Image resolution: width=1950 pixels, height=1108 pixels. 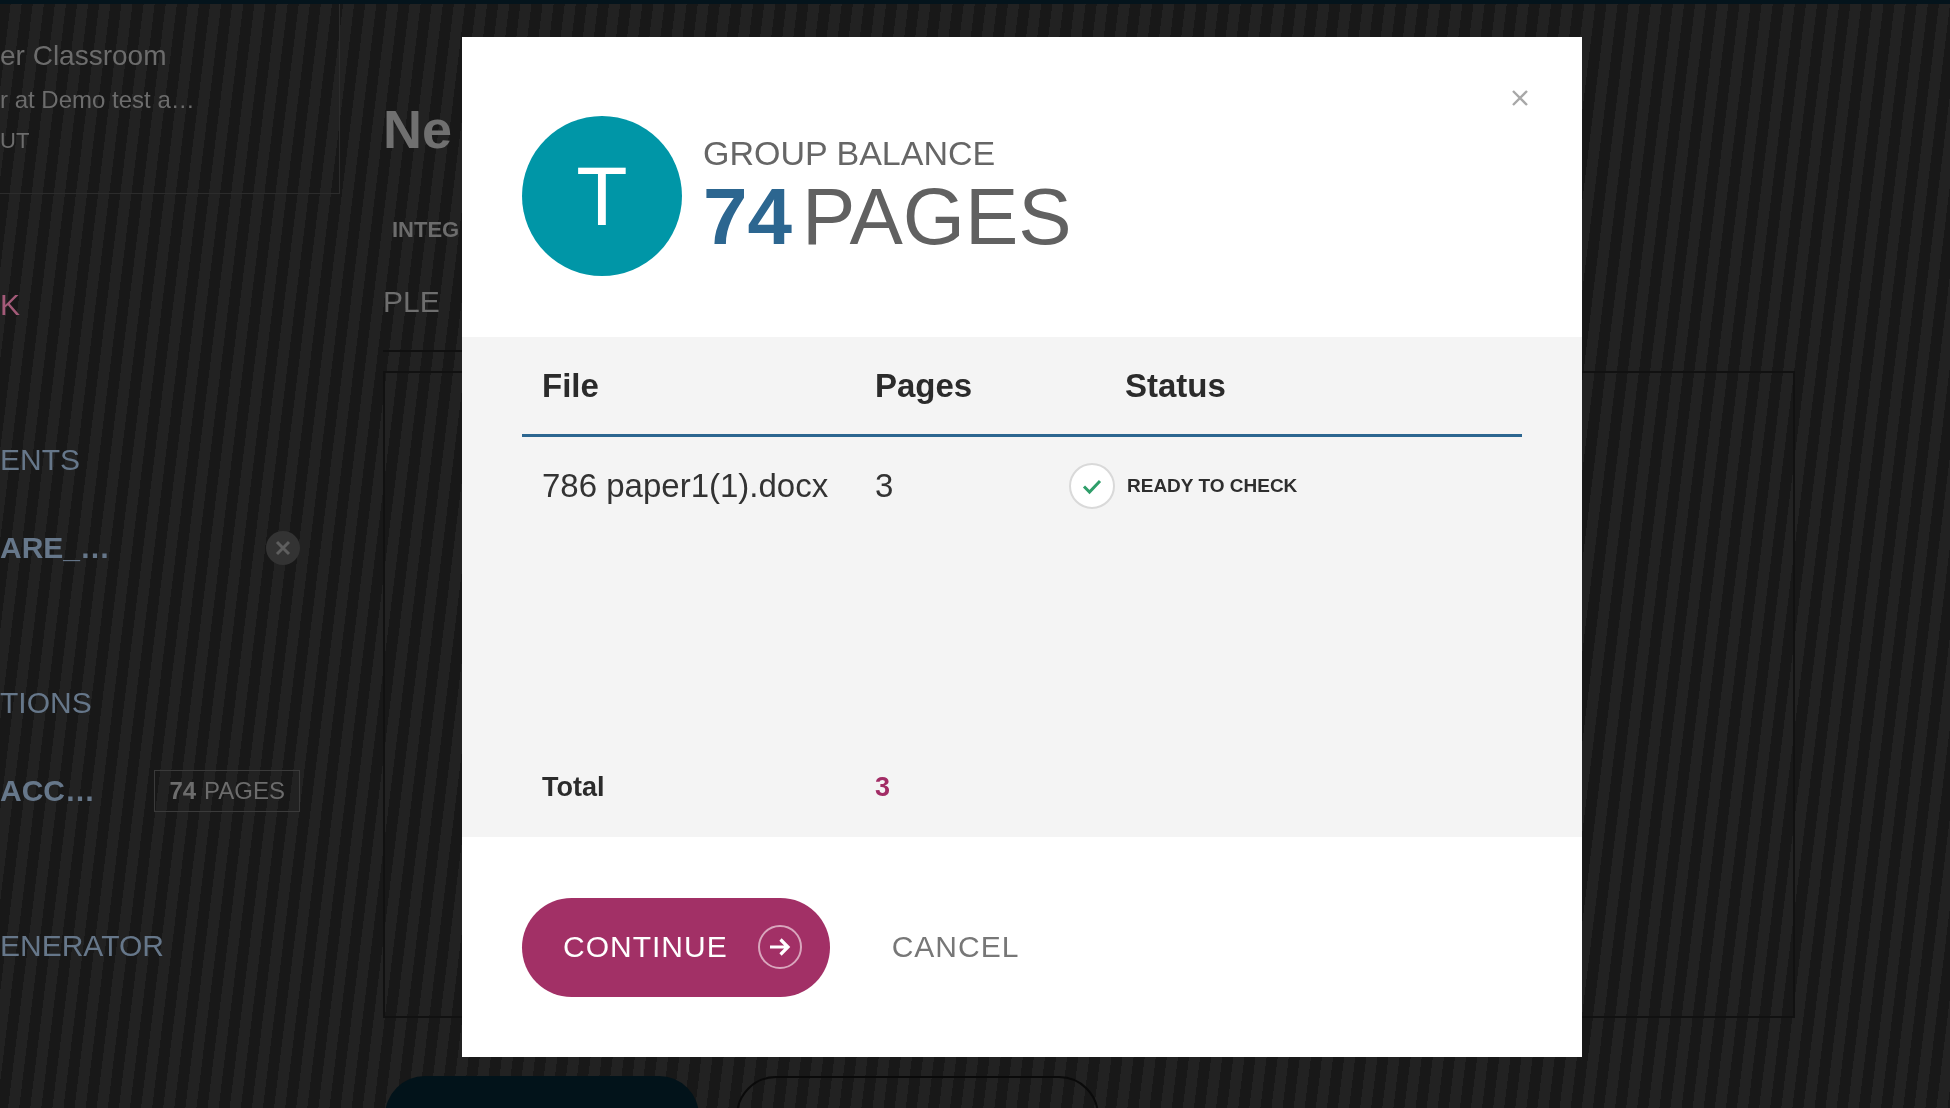 I want to click on balance-unit: PAGES, so click(x=937, y=217).